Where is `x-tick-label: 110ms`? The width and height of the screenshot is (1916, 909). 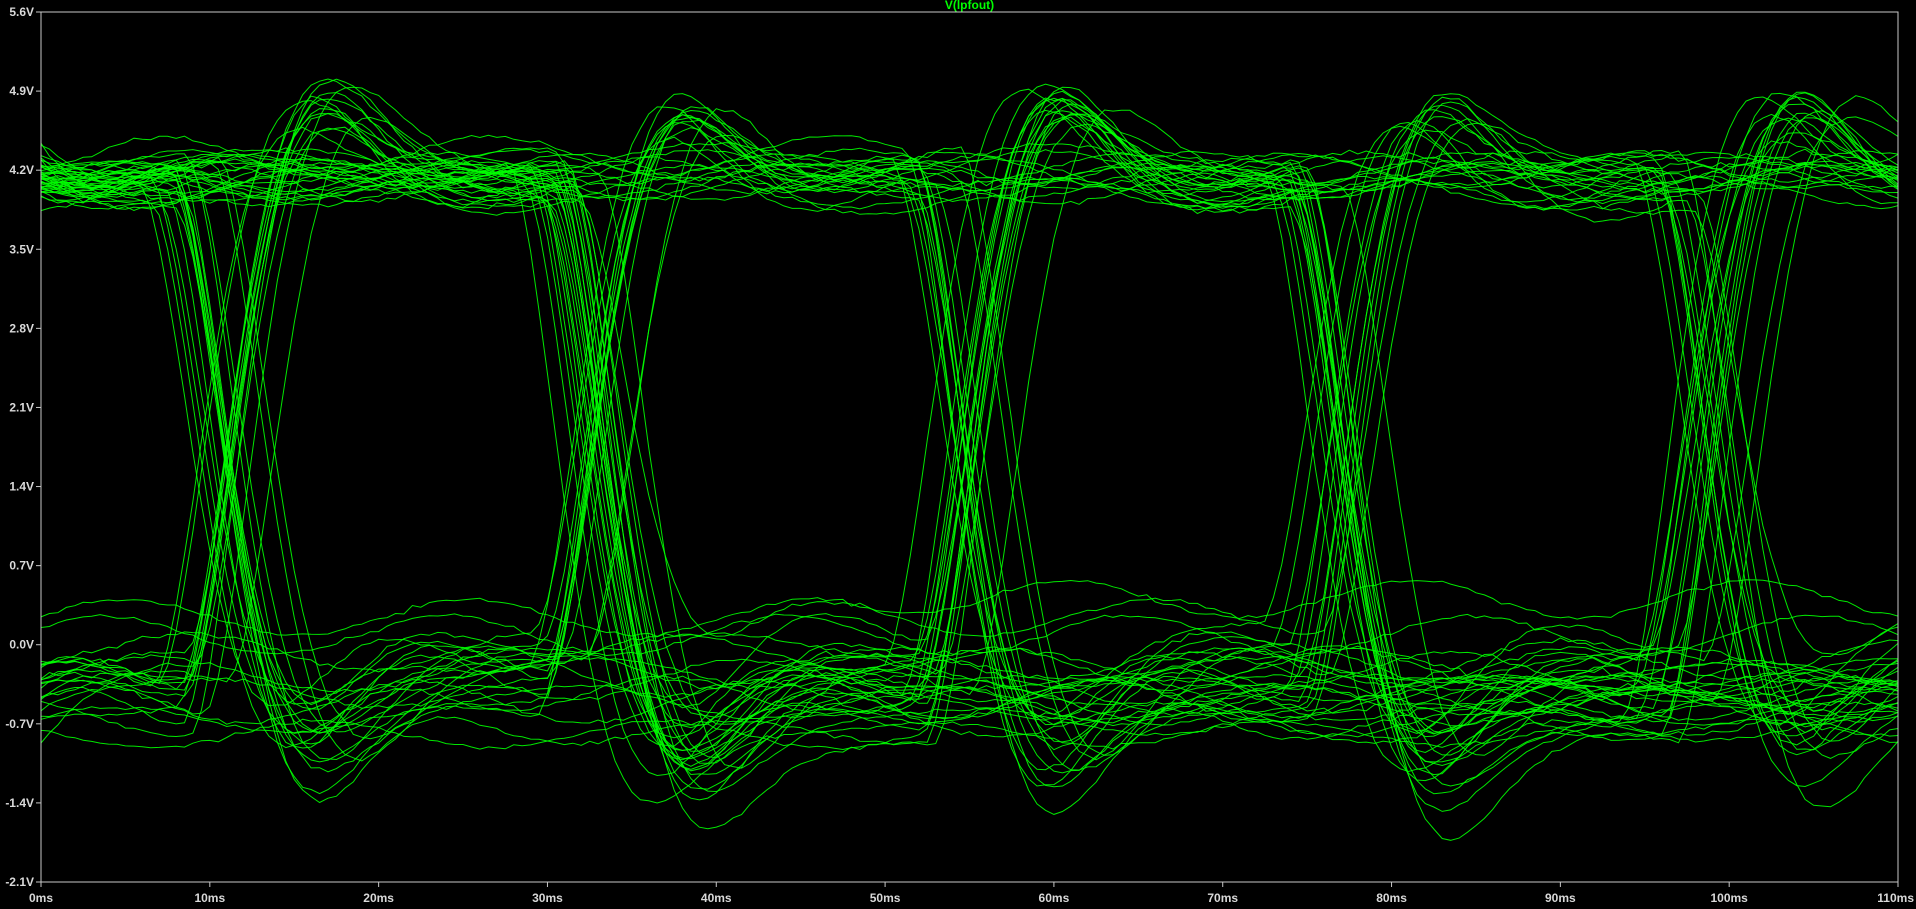 x-tick-label: 110ms is located at coordinates (1895, 898).